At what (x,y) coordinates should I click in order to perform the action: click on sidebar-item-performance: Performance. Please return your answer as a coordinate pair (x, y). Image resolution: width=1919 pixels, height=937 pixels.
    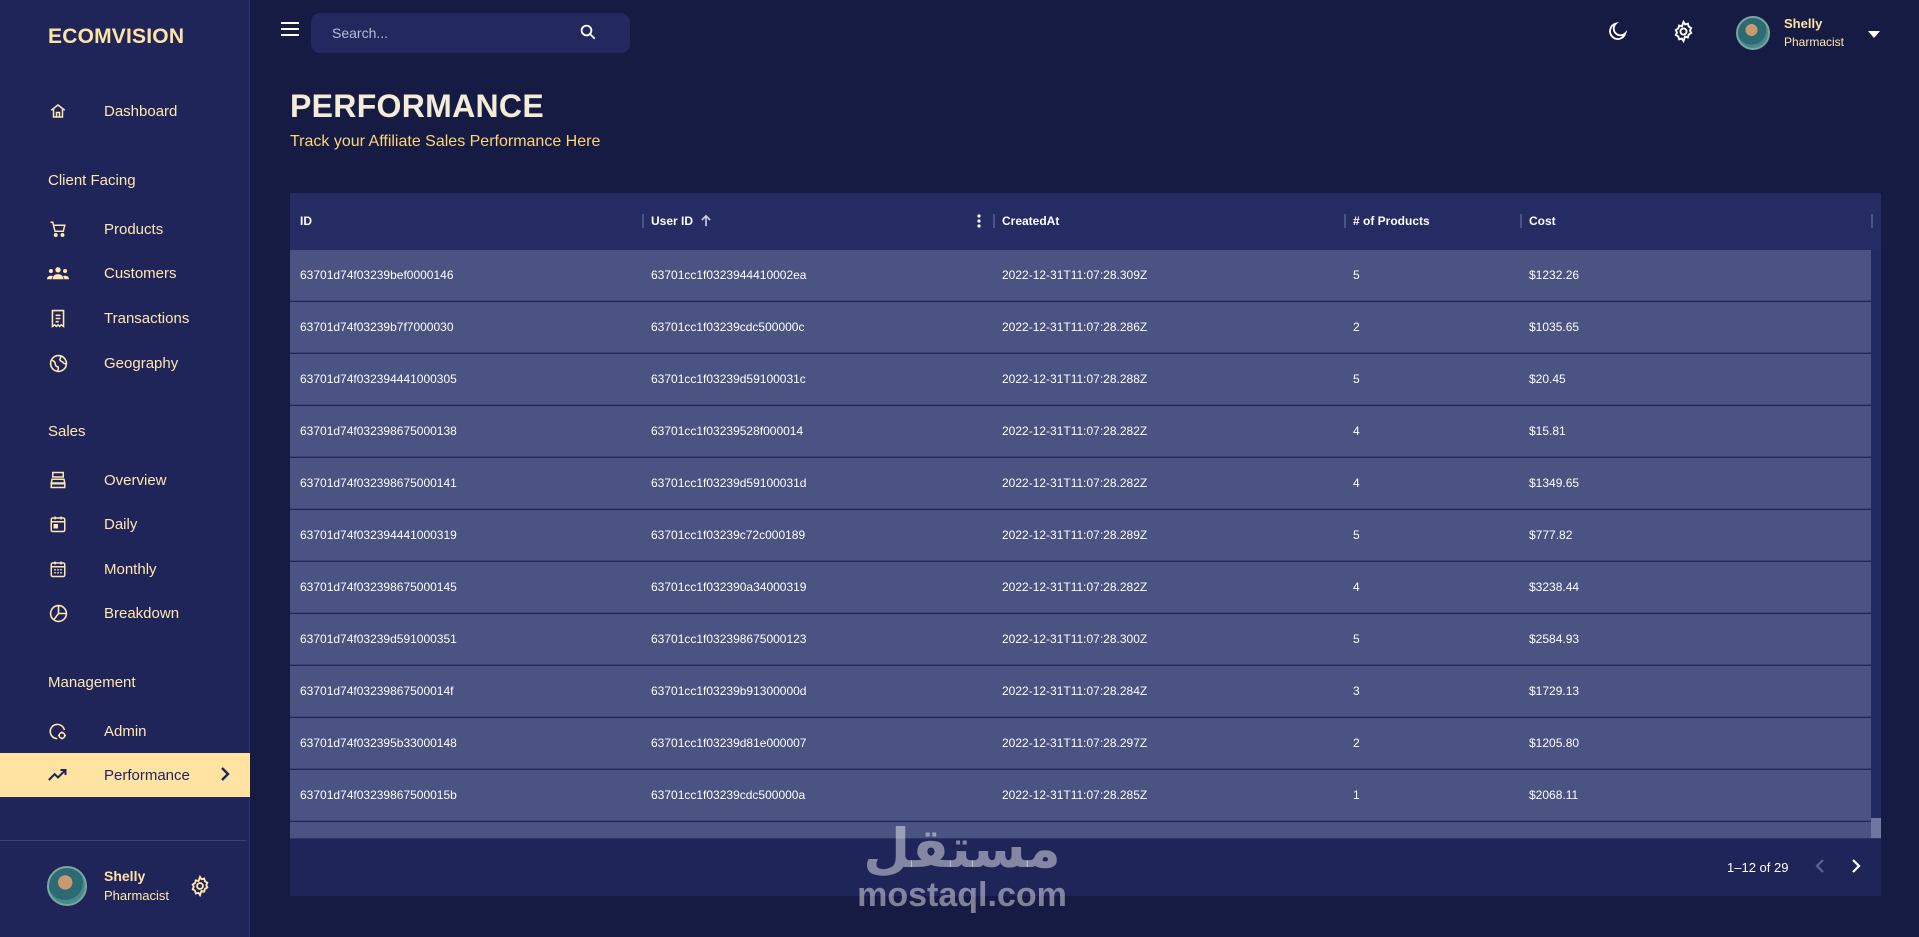
    Looking at the image, I should click on (125, 775).